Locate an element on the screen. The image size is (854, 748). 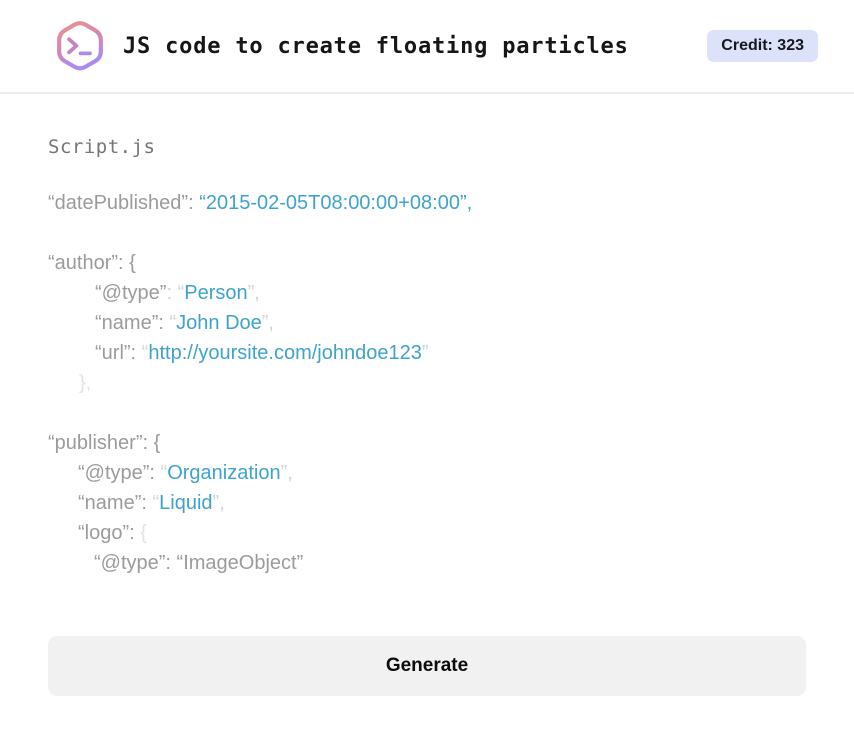
terminal-hexagon-logo-icon is located at coordinates (80, 46).